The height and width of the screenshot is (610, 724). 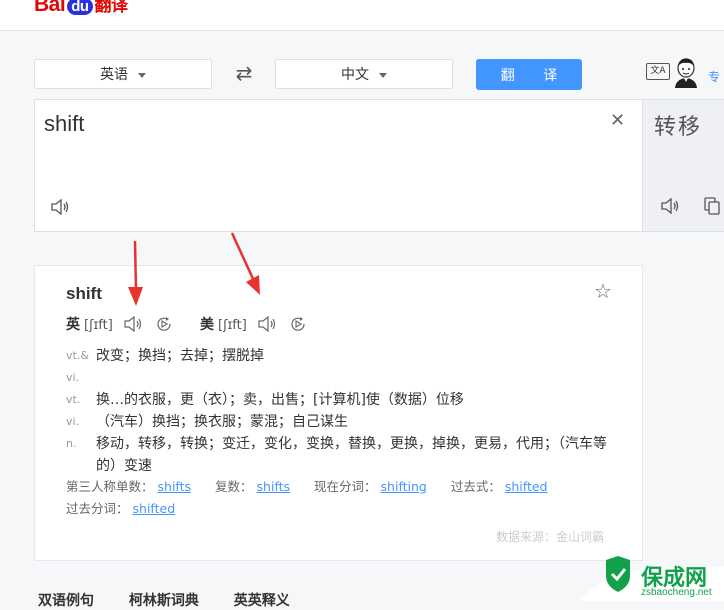 What do you see at coordinates (267, 324) in the screenshot?
I see `us-speaker-icon` at bounding box center [267, 324].